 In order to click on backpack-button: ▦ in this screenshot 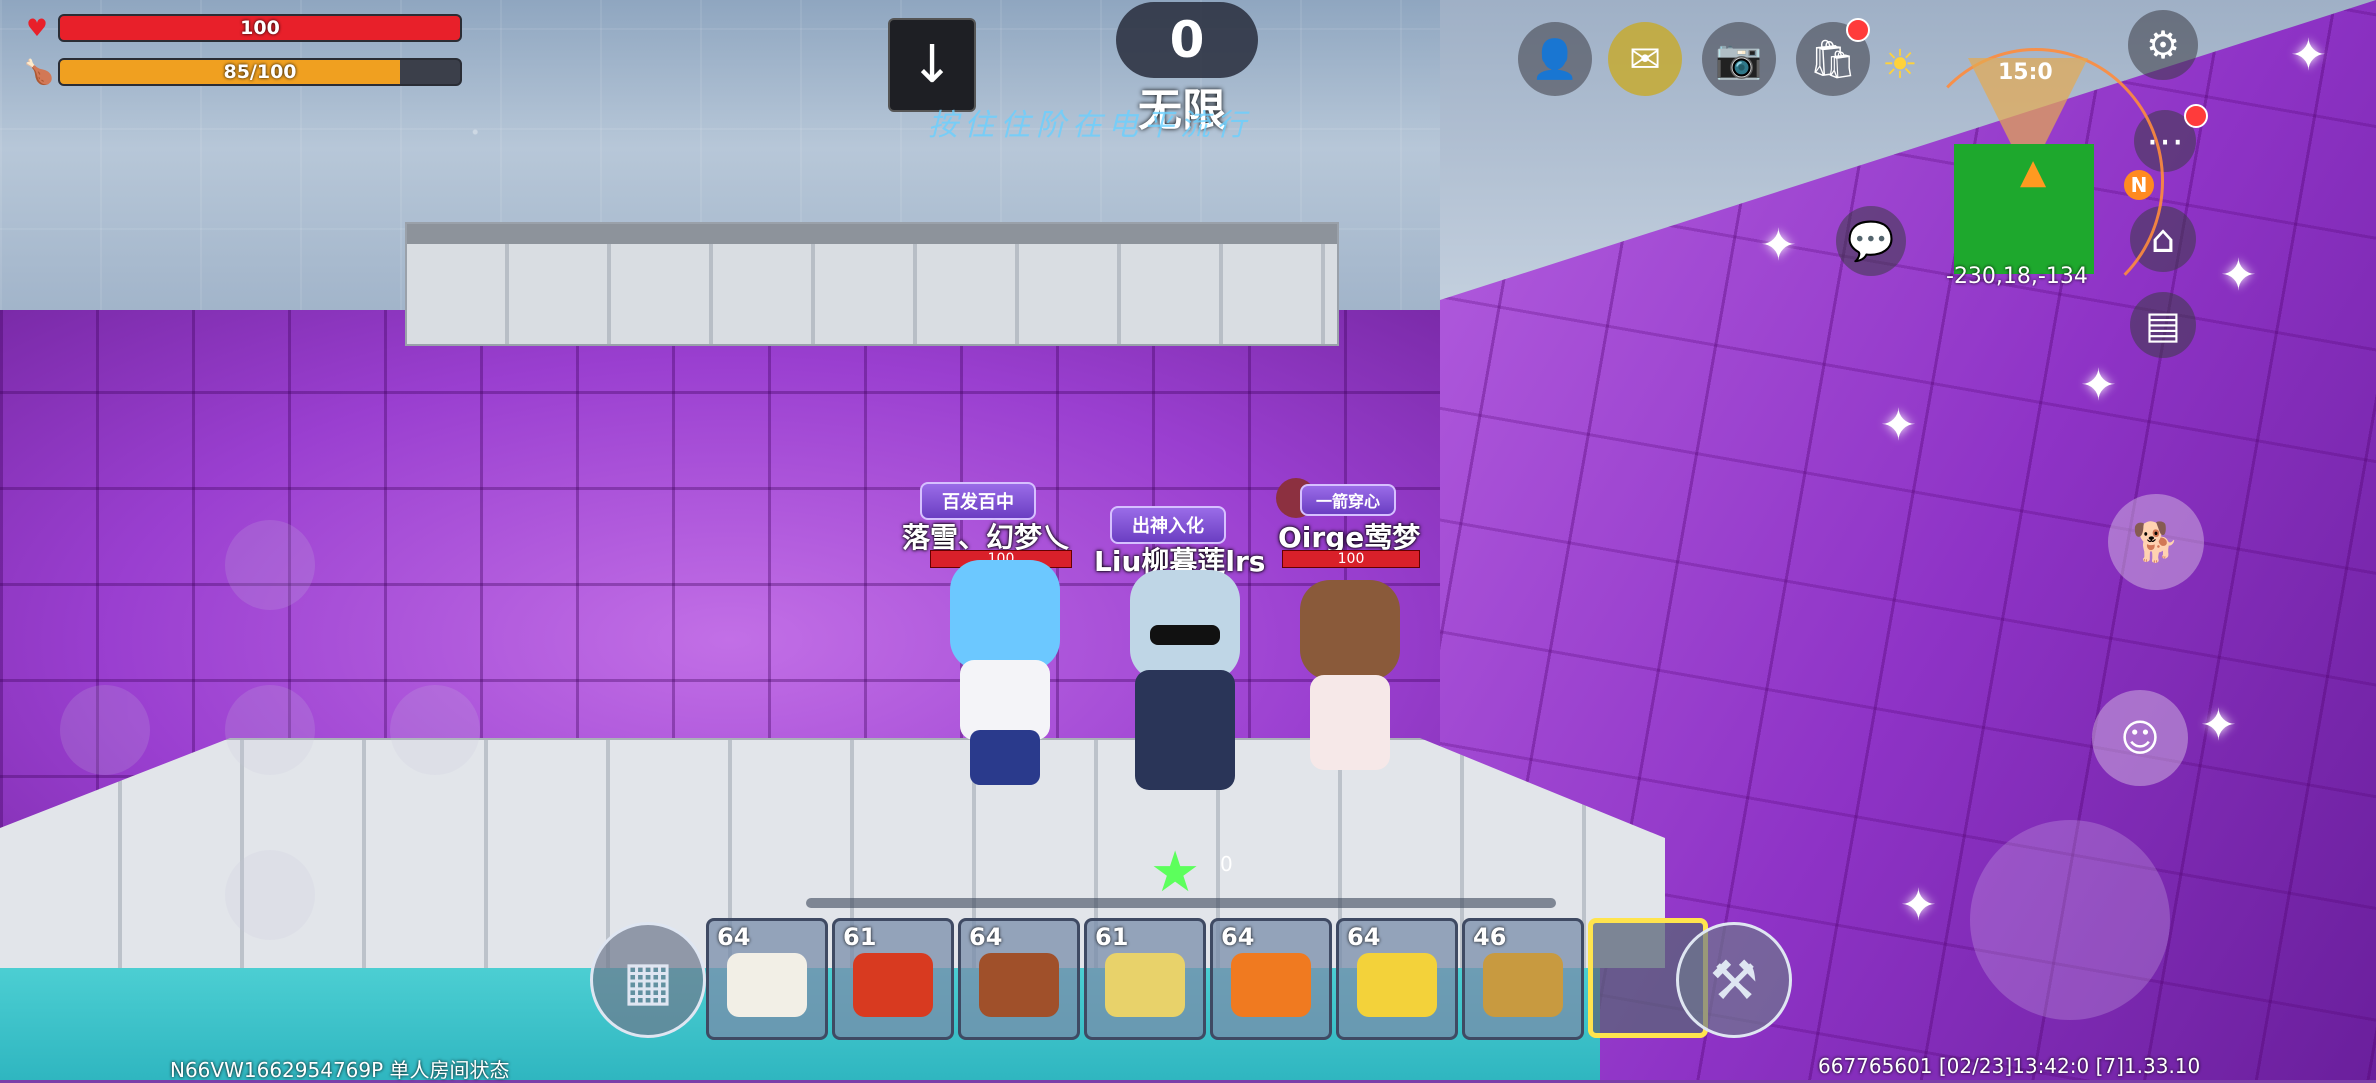, I will do `click(648, 980)`.